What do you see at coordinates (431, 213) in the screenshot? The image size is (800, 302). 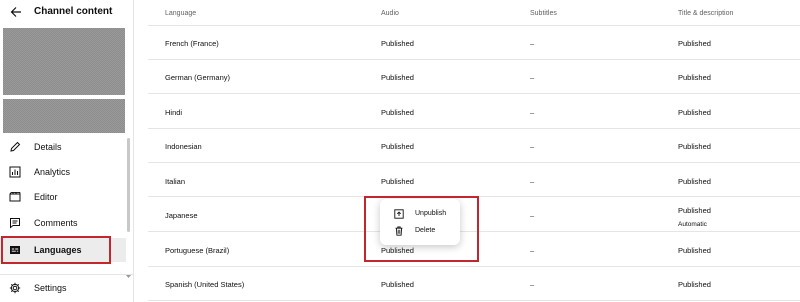 I see `menu-item-label: Unpublish` at bounding box center [431, 213].